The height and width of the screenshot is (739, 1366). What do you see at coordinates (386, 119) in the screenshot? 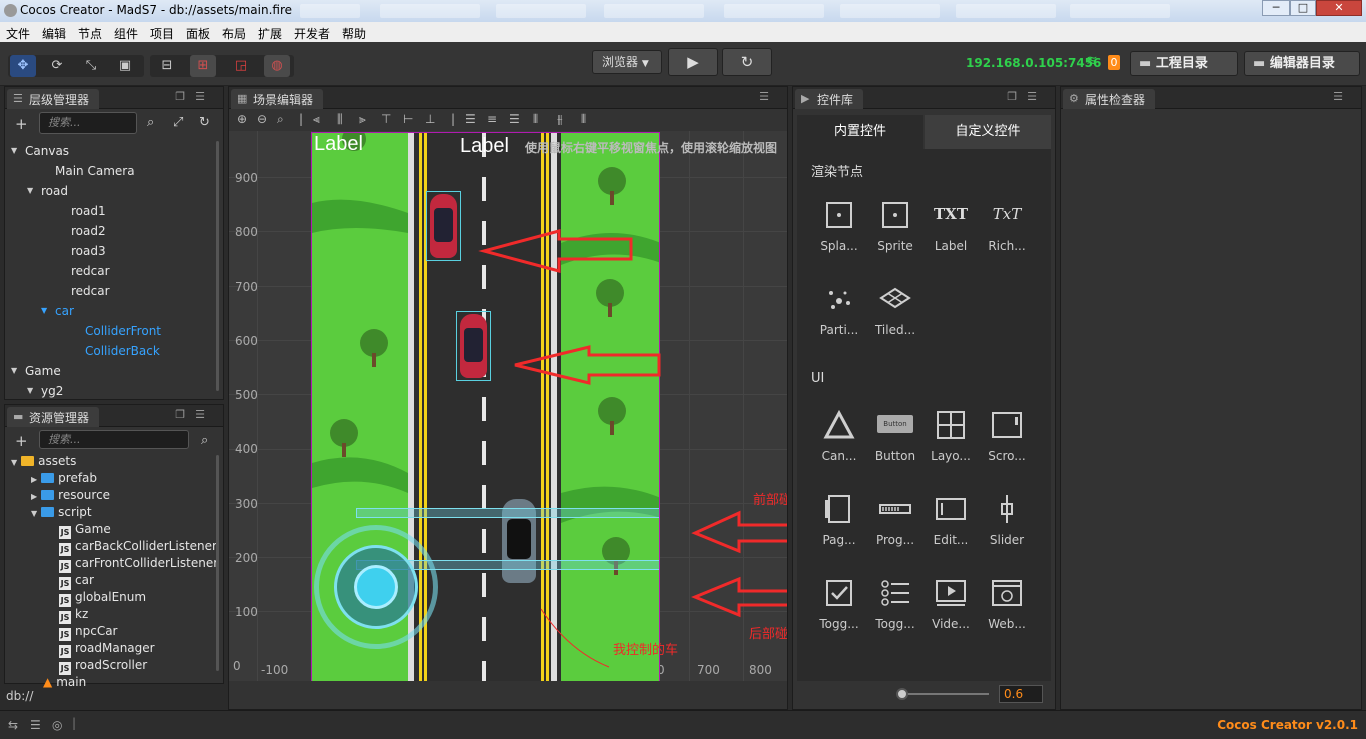
I see `align-top-icon: ⊤` at bounding box center [386, 119].